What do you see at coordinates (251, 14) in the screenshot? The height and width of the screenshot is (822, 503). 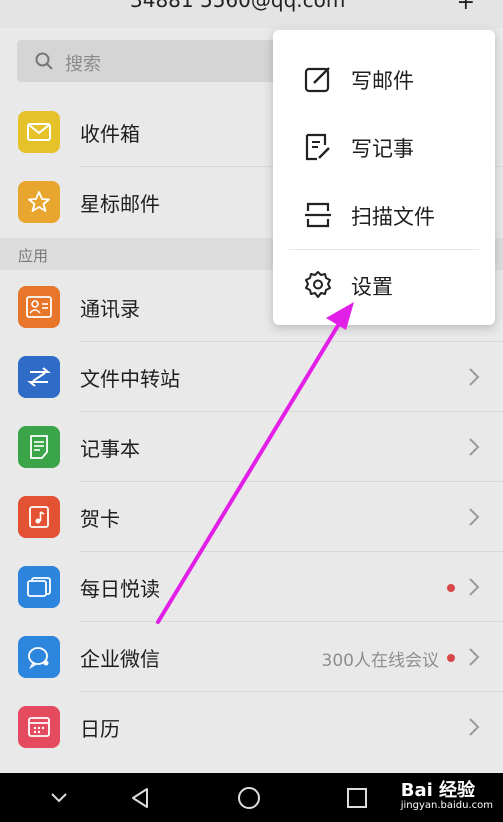 I see `top-header: 34881 5560@qq.com +` at bounding box center [251, 14].